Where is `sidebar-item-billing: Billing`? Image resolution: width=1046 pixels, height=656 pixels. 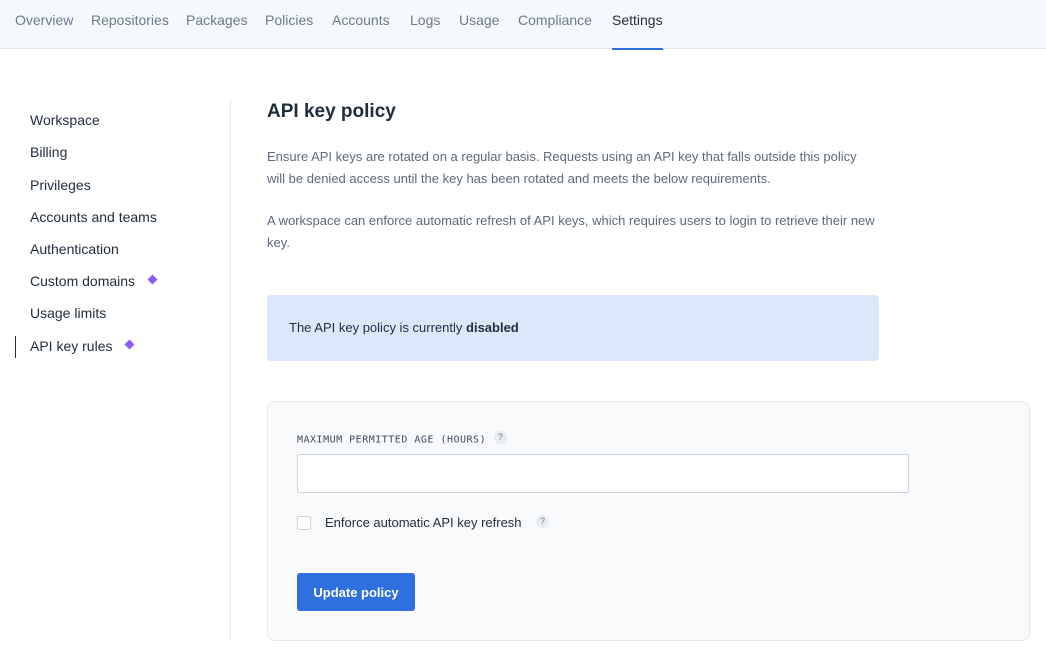 sidebar-item-billing: Billing is located at coordinates (48, 152).